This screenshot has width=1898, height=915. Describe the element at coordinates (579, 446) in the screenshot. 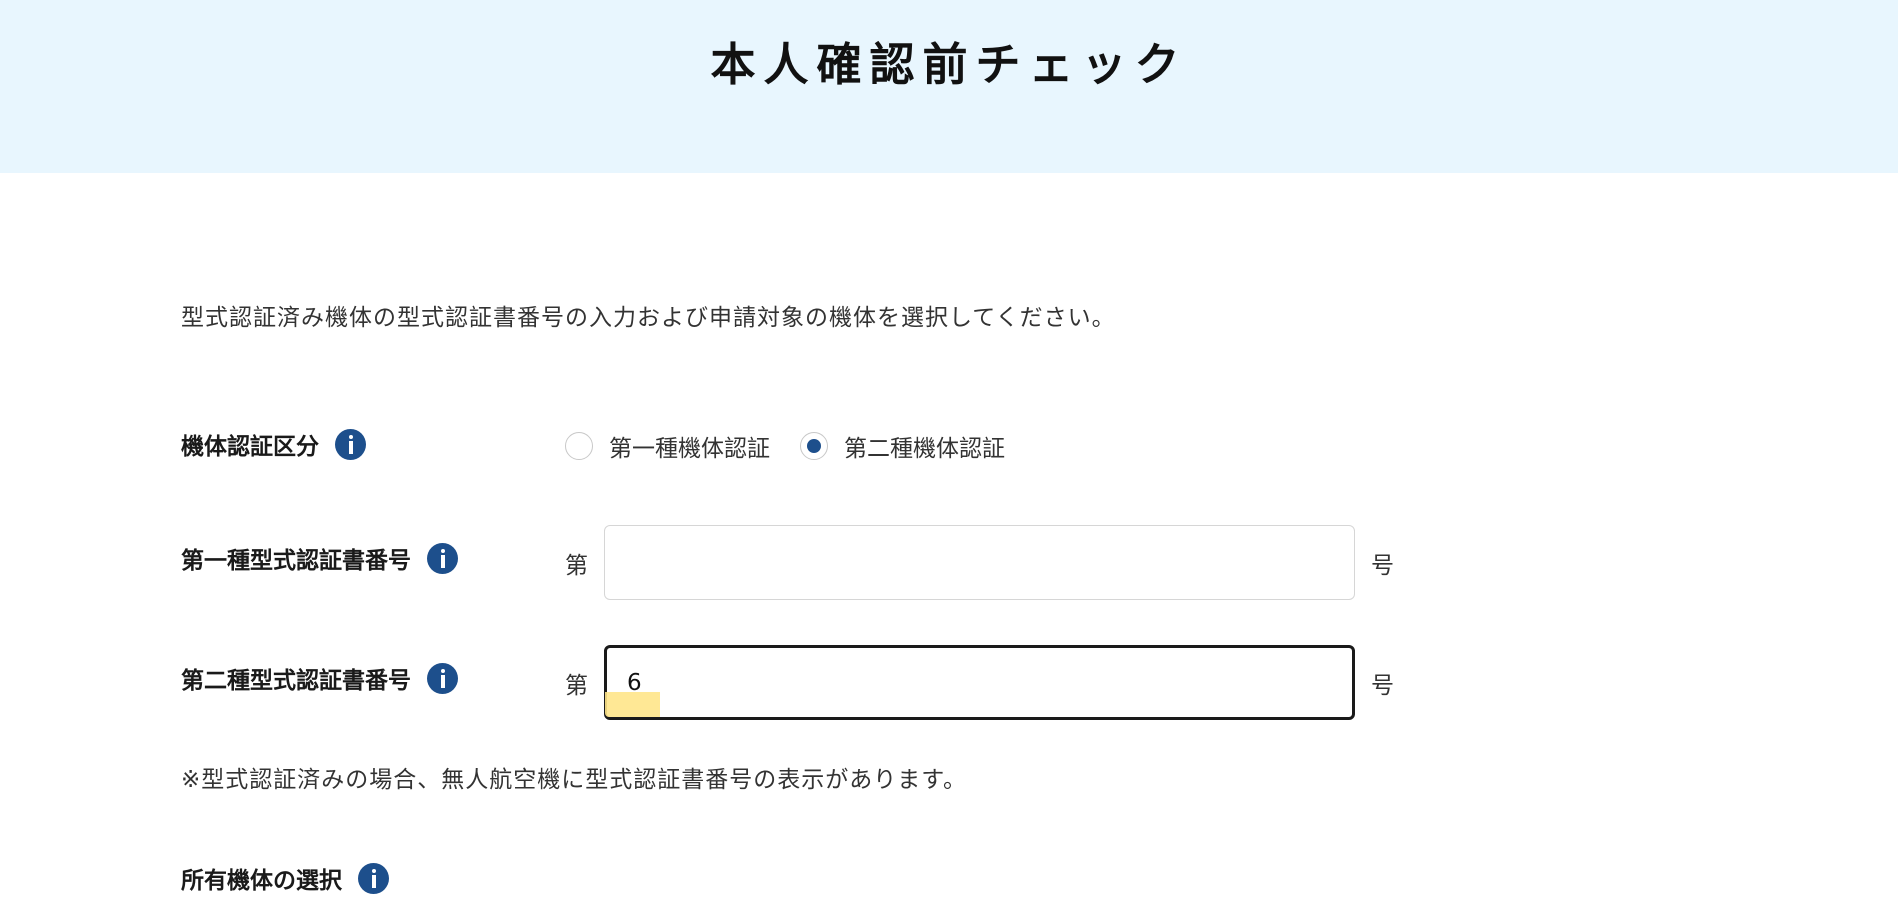

I see `radio-button-first-class` at that location.